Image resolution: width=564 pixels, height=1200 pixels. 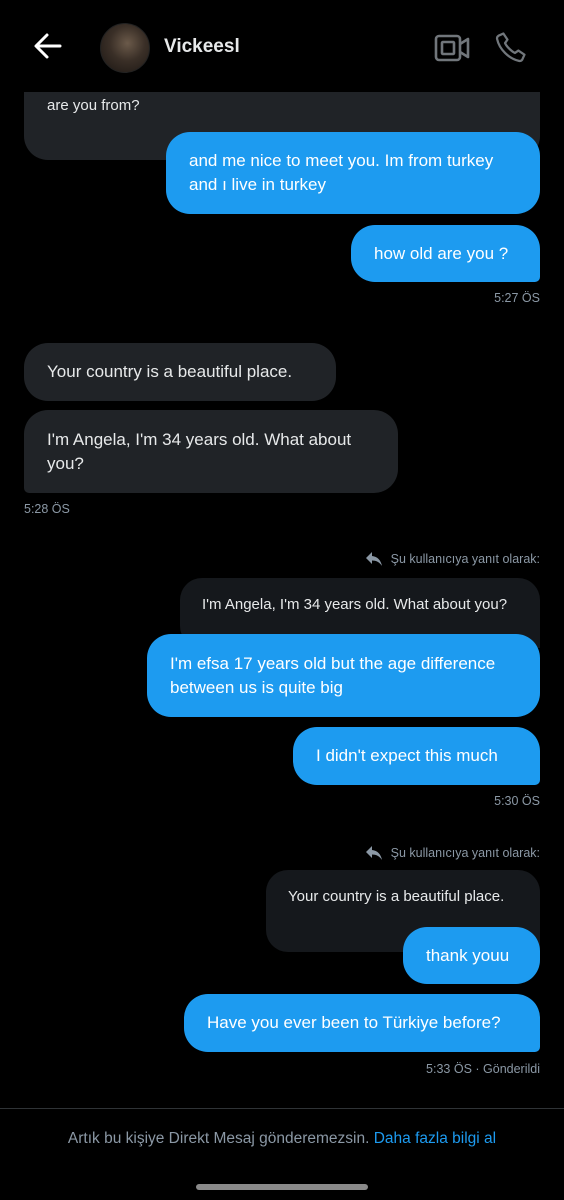 What do you see at coordinates (407, 755) in the screenshot?
I see `message-text: I didn't expect this much` at bounding box center [407, 755].